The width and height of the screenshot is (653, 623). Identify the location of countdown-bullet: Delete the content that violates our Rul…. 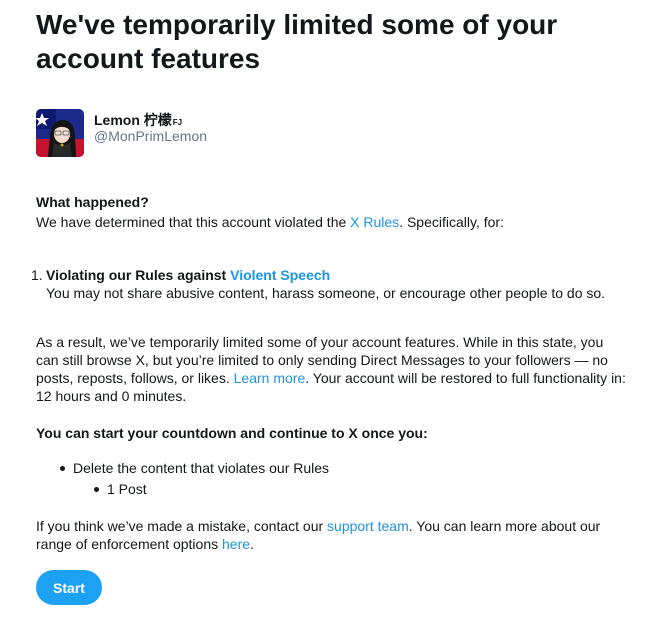
(194, 468).